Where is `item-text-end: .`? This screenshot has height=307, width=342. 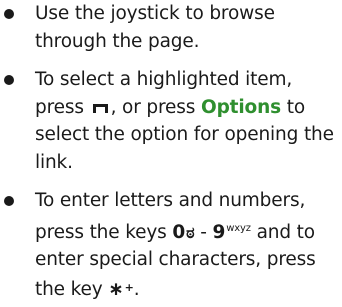 item-text-end: . is located at coordinates (136, 289).